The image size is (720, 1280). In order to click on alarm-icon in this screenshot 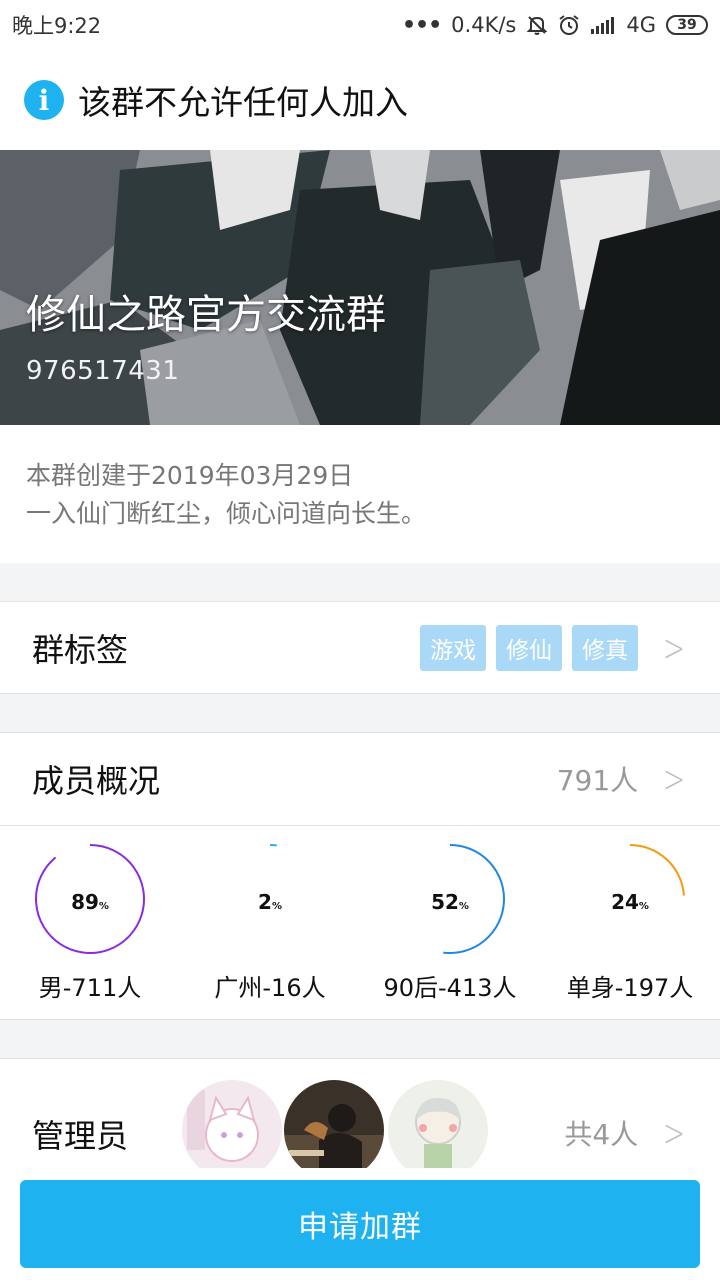, I will do `click(569, 25)`.